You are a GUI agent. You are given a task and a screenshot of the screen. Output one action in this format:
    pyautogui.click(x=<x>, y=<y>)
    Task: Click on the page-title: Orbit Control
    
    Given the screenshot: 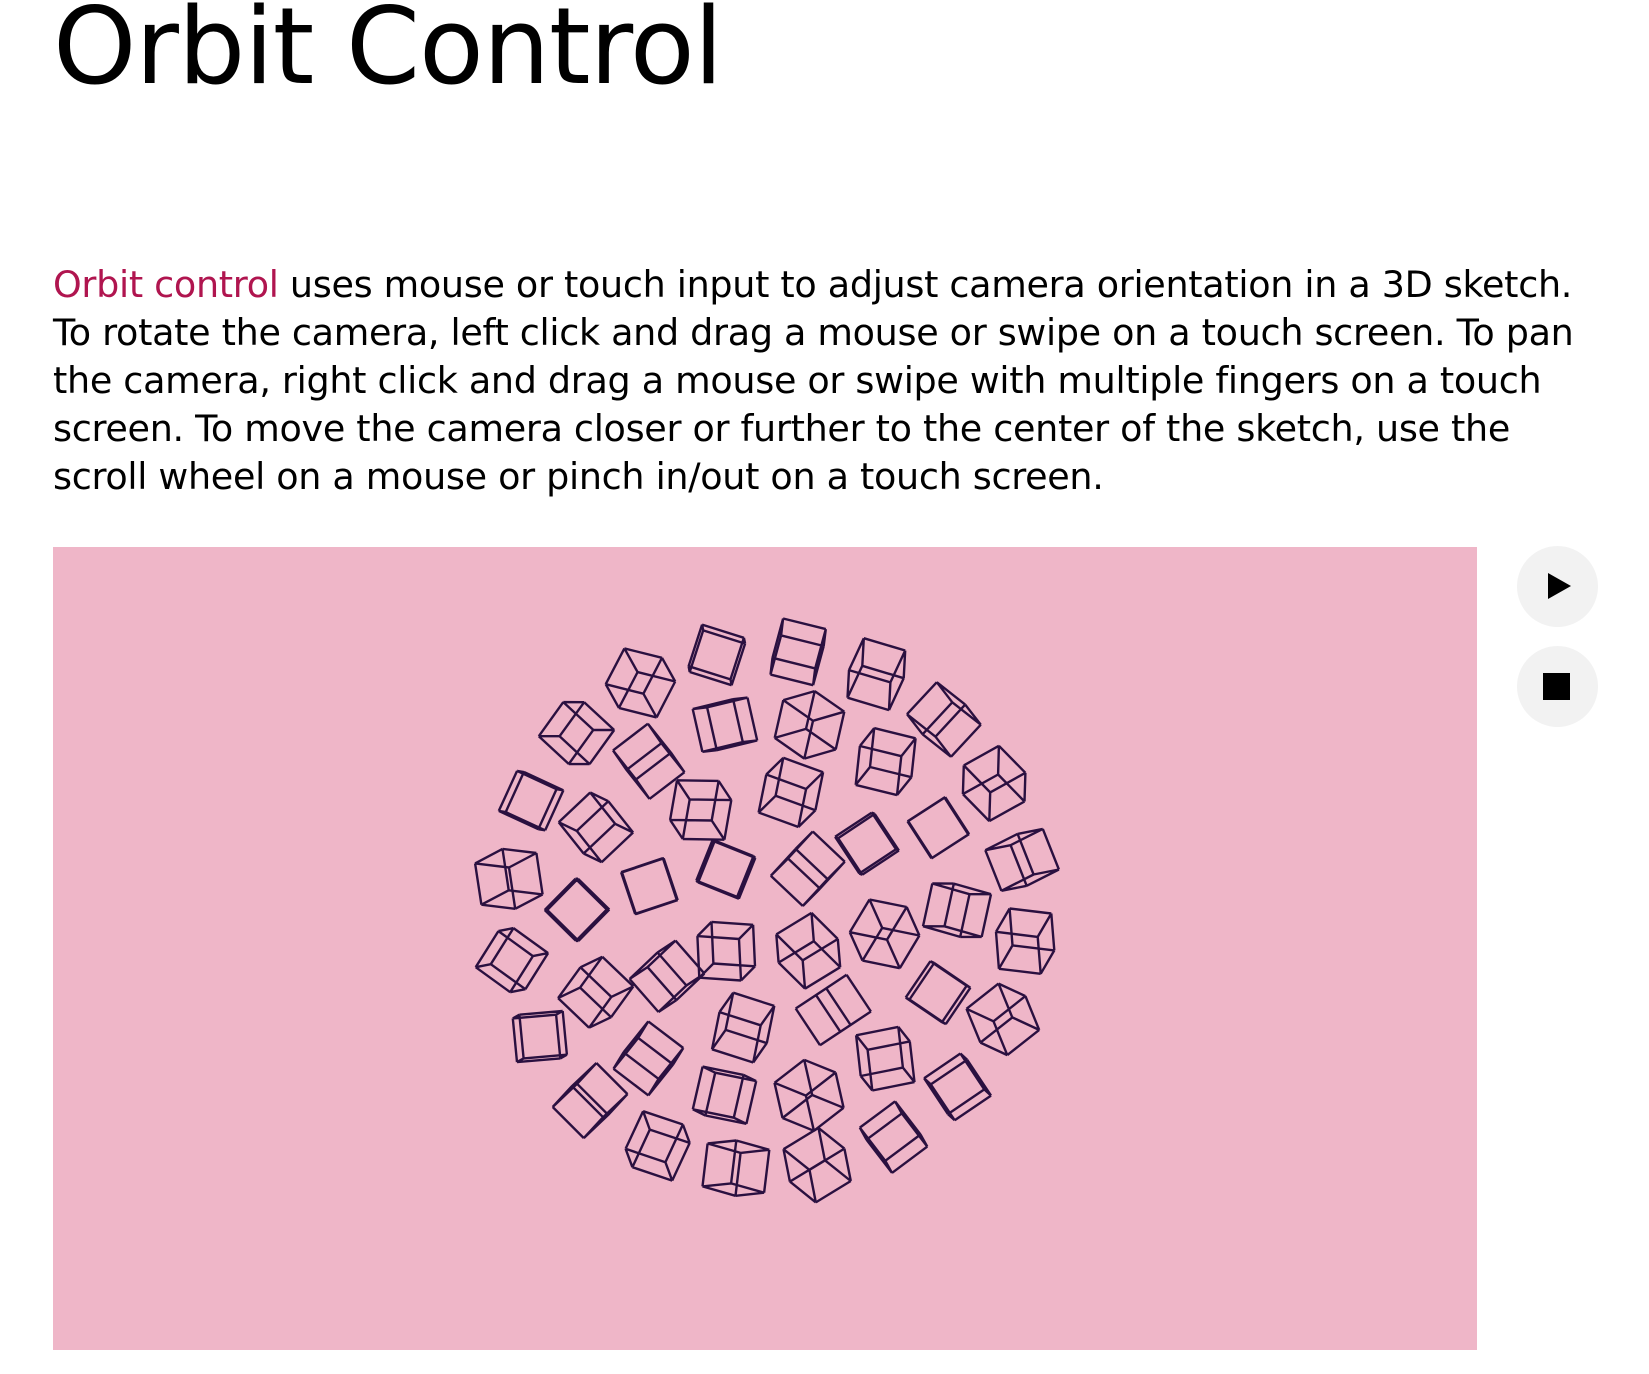 What is the action you would take?
    pyautogui.click(x=388, y=54)
    